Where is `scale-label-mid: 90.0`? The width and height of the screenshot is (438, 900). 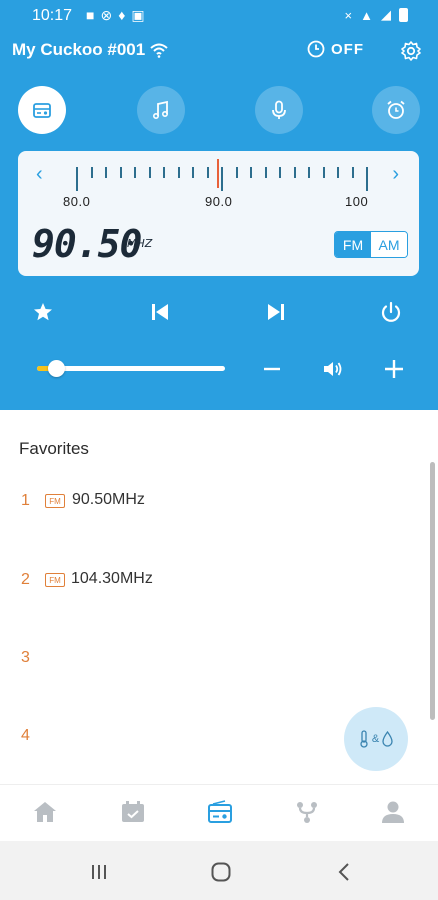
scale-label-mid: 90.0 is located at coordinates (219, 201).